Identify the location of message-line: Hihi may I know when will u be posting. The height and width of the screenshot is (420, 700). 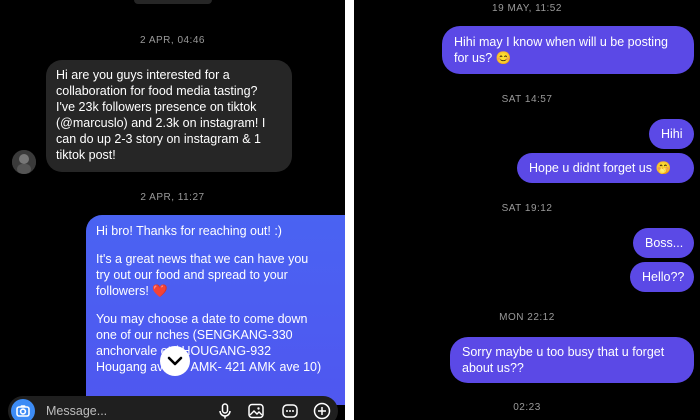
(561, 42).